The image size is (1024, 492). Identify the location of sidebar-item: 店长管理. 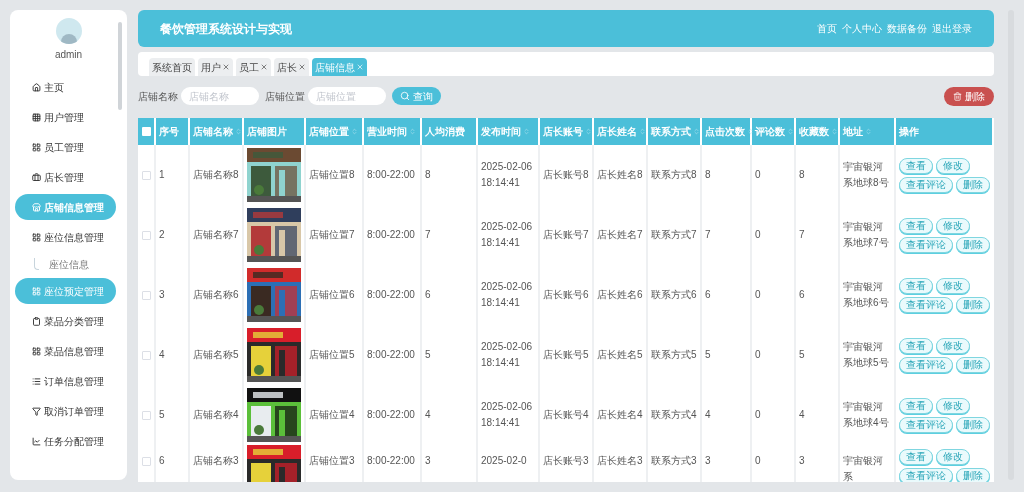
(65, 177).